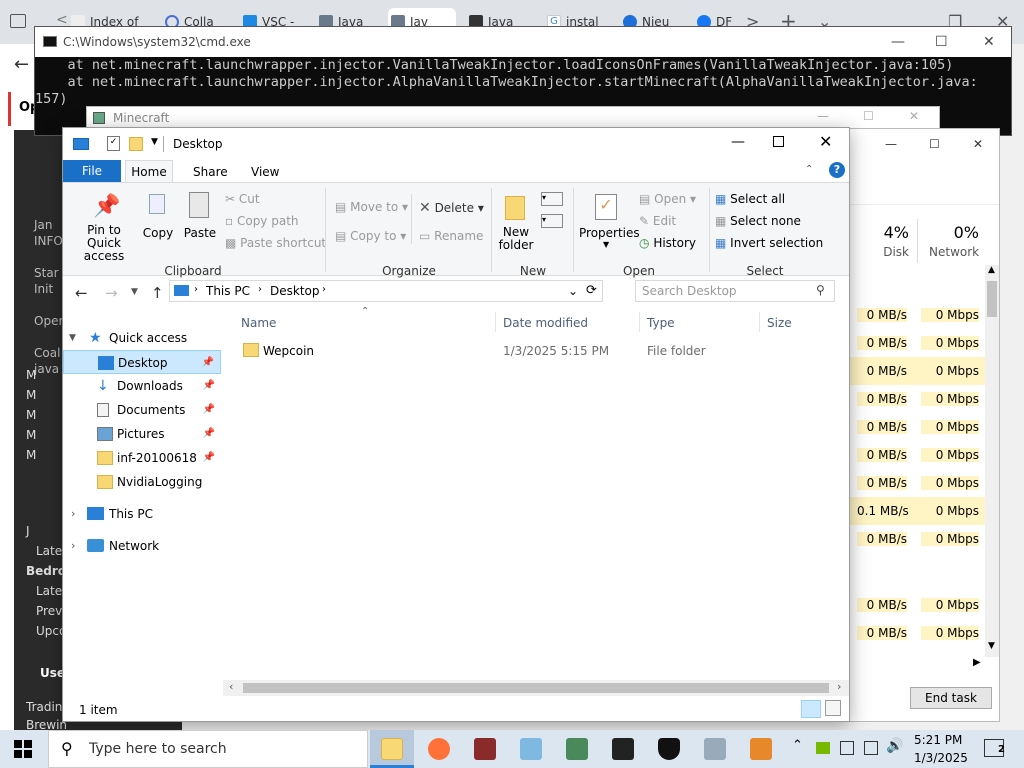 The width and height of the screenshot is (1024, 768). I want to click on file-explorer-icon, so click(392, 749).